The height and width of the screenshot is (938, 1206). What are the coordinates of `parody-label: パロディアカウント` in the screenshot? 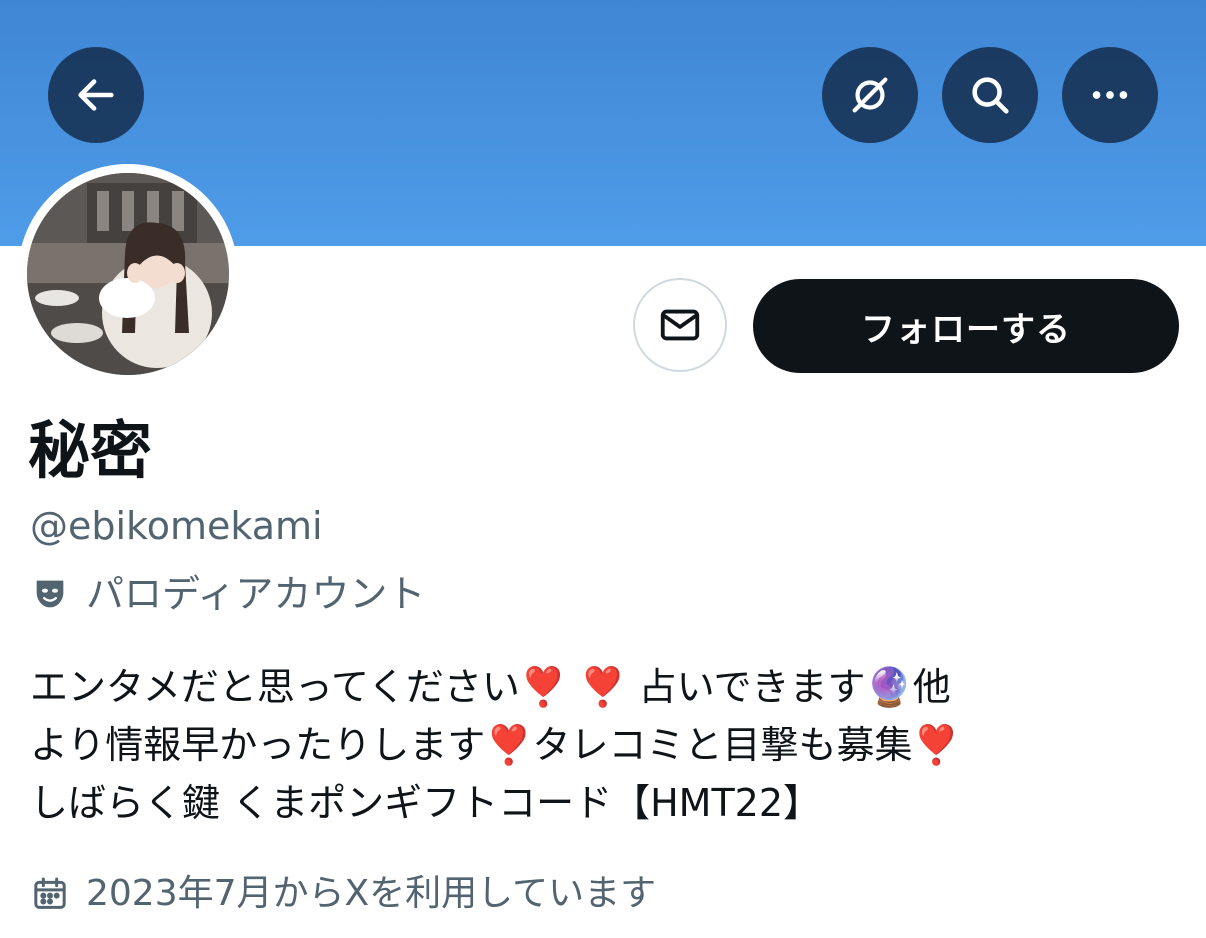 It's located at (227, 594).